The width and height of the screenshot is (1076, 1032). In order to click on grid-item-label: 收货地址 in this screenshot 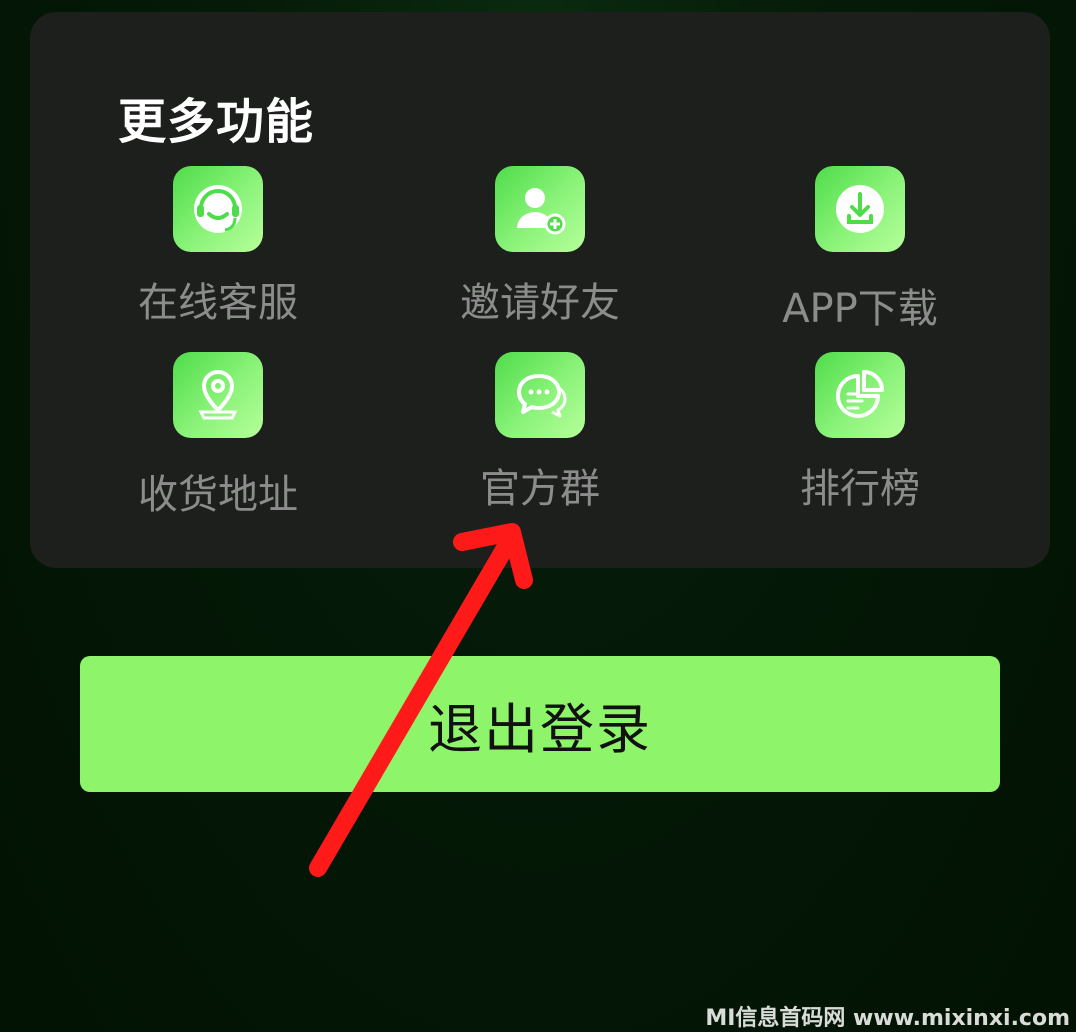, I will do `click(218, 495)`.